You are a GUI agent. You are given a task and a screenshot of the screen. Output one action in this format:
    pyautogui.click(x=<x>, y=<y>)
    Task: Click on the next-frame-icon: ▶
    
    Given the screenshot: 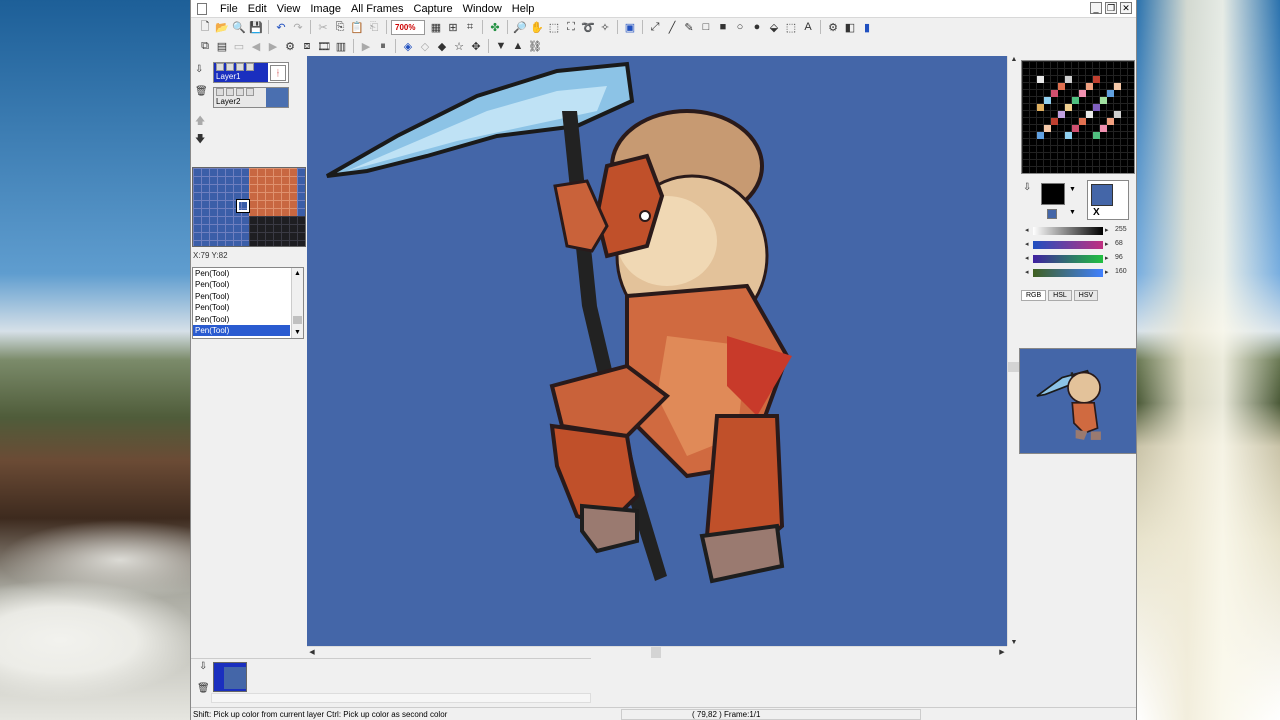 What is the action you would take?
    pyautogui.click(x=273, y=46)
    